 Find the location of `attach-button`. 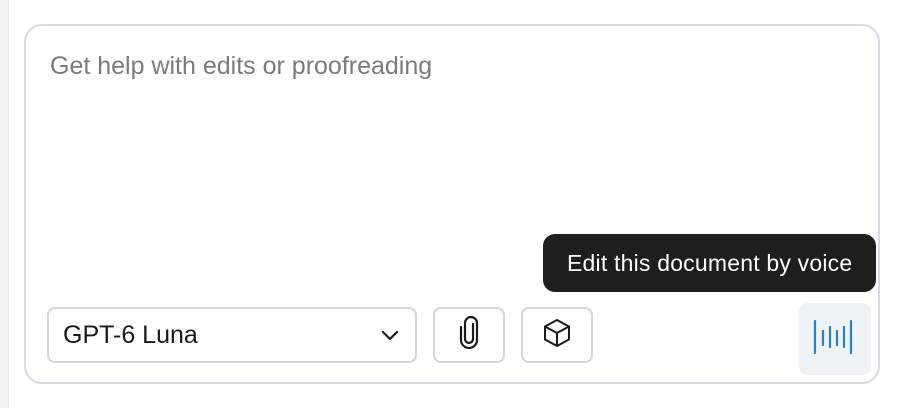

attach-button is located at coordinates (469, 335).